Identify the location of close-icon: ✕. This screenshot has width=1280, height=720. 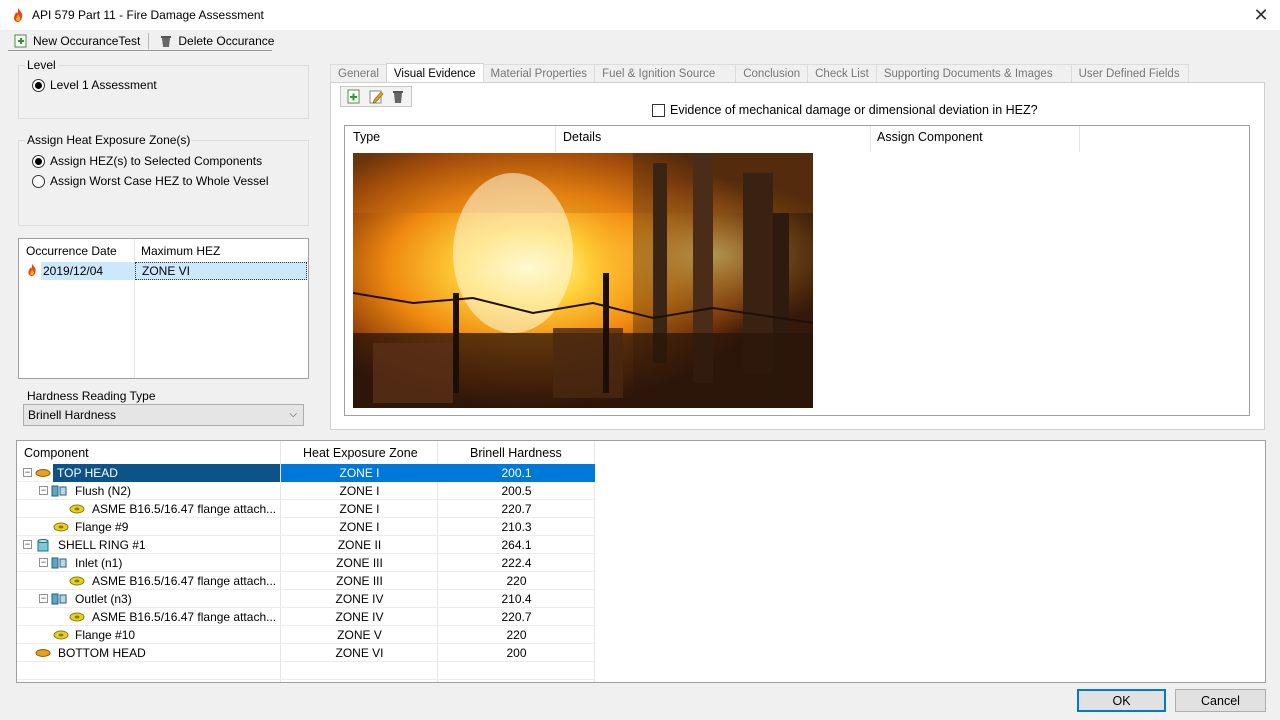
(1261, 15).